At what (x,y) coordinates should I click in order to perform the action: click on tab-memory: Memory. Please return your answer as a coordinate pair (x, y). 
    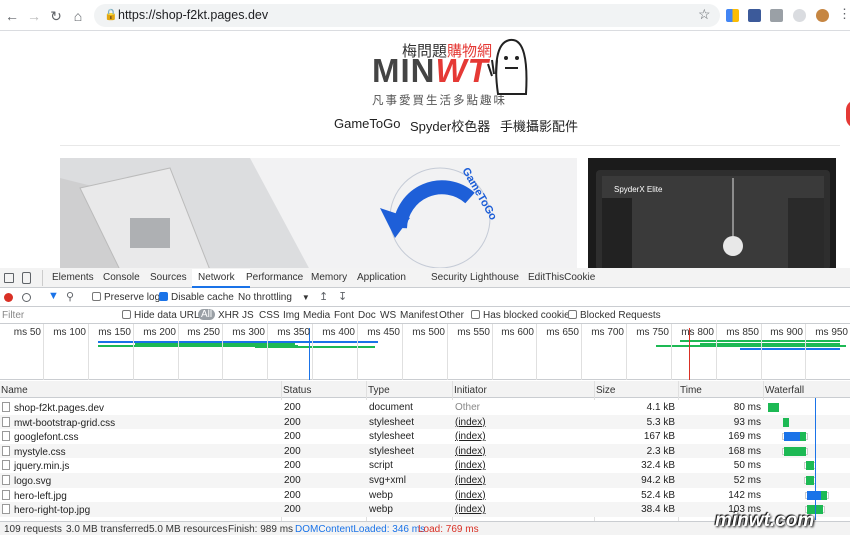
    Looking at the image, I should click on (329, 277).